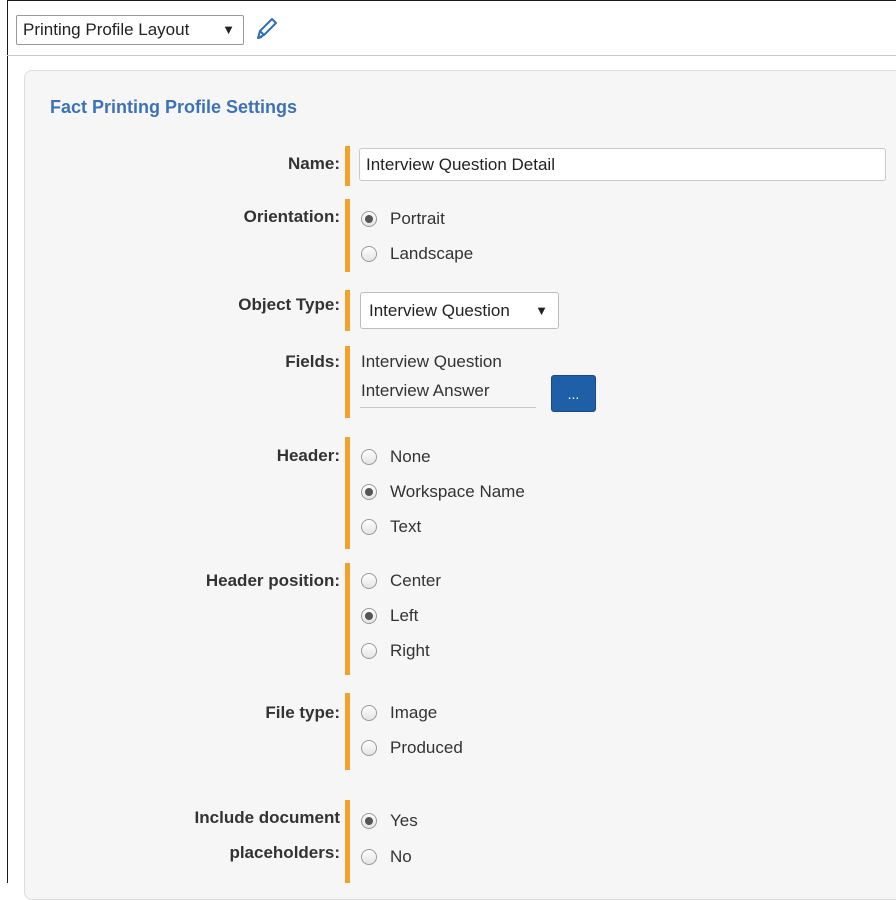 The height and width of the screenshot is (900, 896). What do you see at coordinates (347, 841) in the screenshot?
I see `include-placeholders-required-bar` at bounding box center [347, 841].